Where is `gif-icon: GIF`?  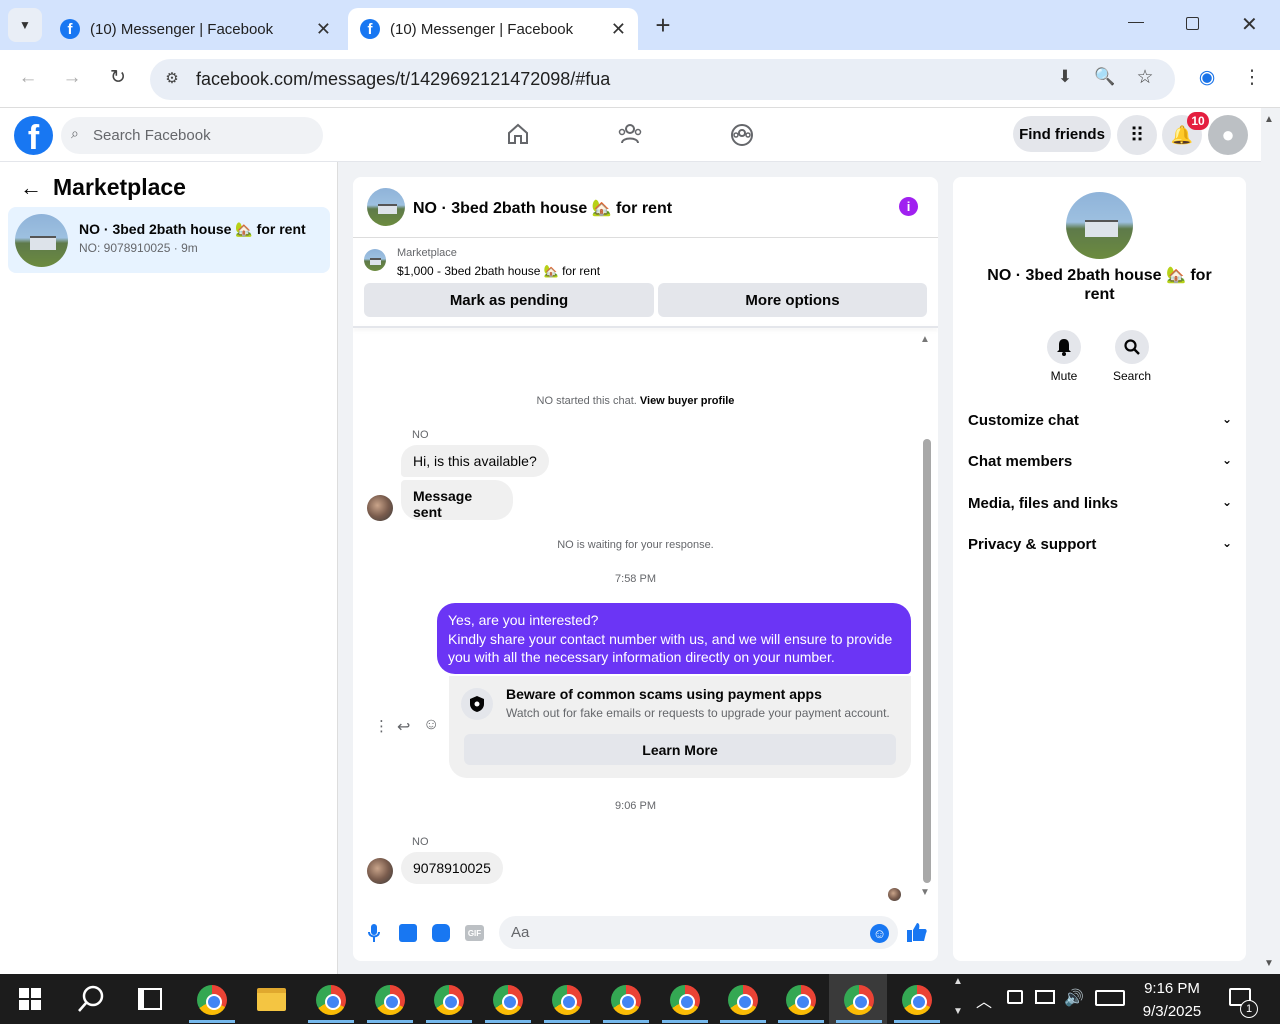
gif-icon: GIF is located at coordinates (474, 933).